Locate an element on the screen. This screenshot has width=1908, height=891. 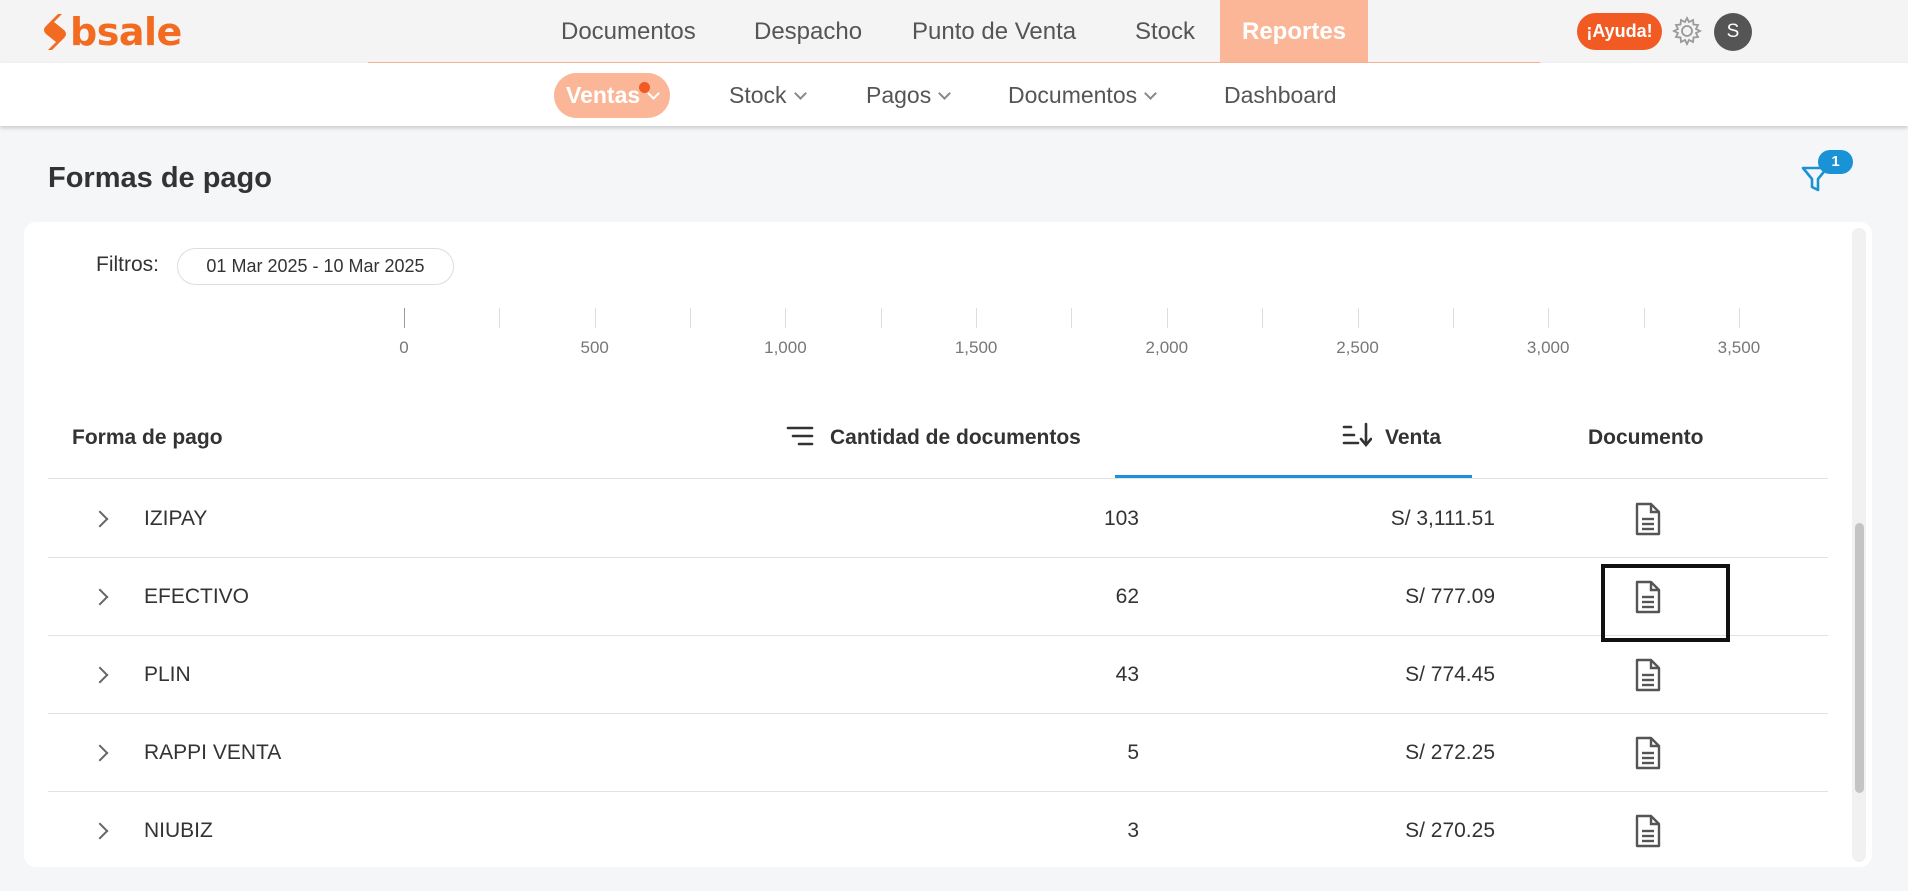
sub-nav-dashboard: Dashboard is located at coordinates (1280, 95).